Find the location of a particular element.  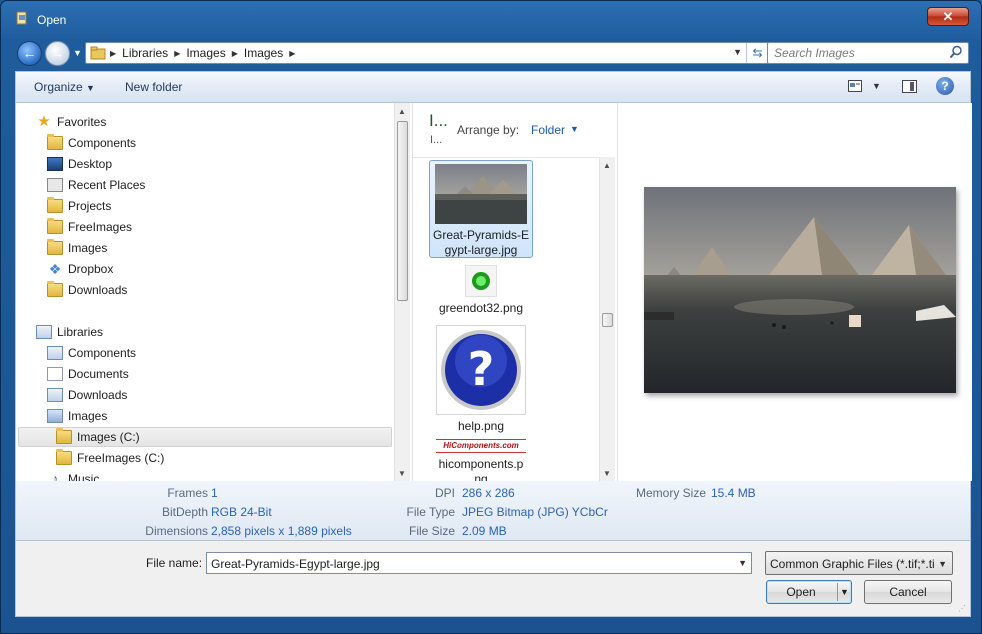

sidebar-item-images-c: Images (C:) is located at coordinates (205, 437).